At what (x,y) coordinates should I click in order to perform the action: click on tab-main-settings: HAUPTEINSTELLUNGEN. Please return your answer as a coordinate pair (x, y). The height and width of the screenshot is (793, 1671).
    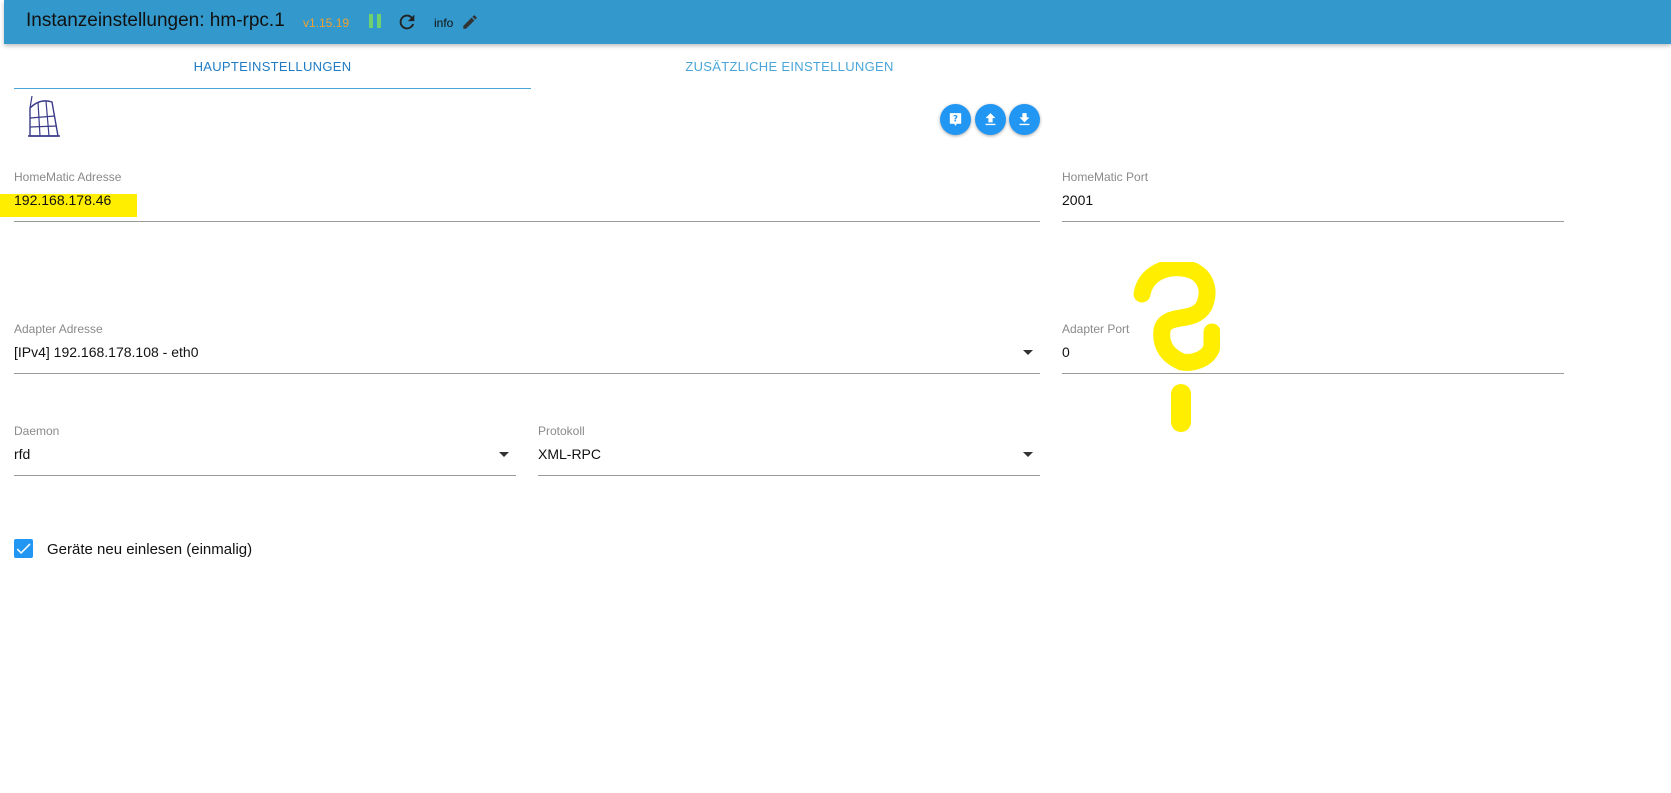
    Looking at the image, I should click on (272, 67).